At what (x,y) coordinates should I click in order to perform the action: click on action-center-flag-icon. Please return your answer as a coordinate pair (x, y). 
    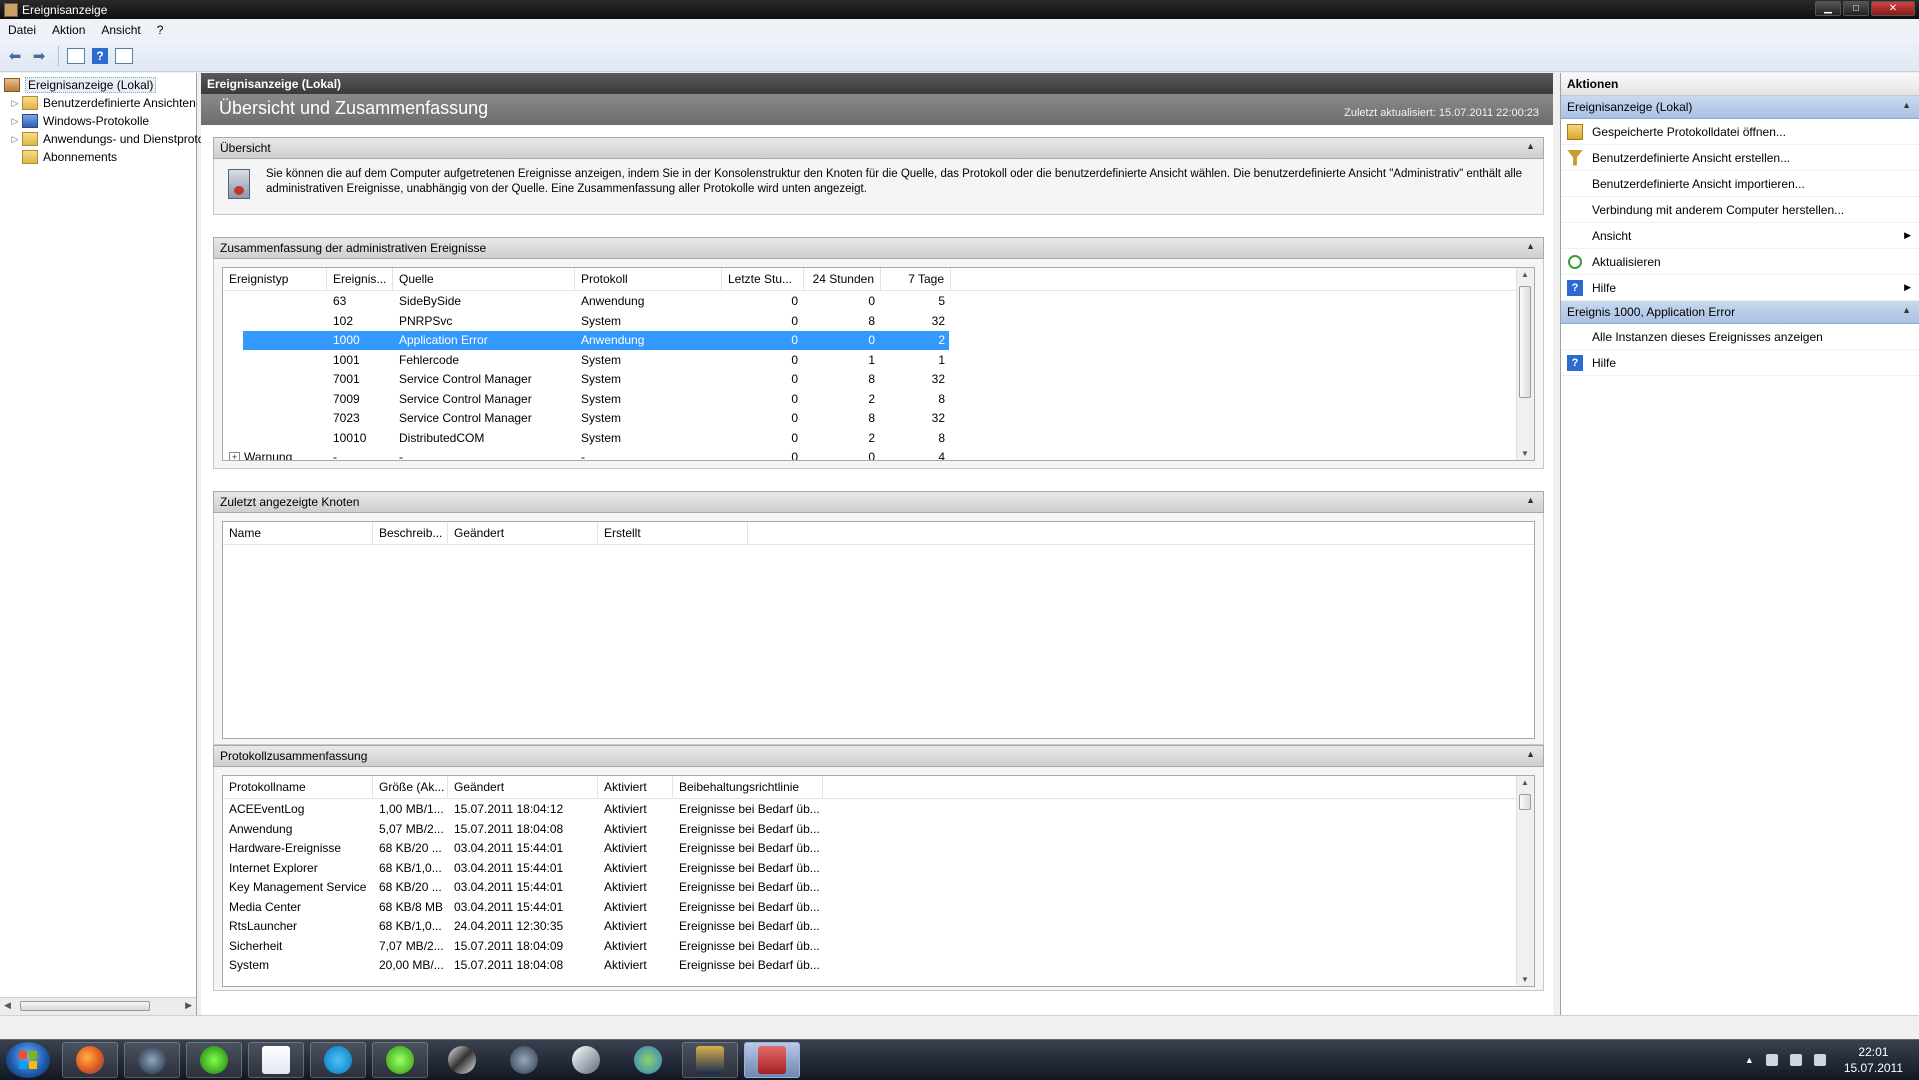
    Looking at the image, I should click on (1771, 1060).